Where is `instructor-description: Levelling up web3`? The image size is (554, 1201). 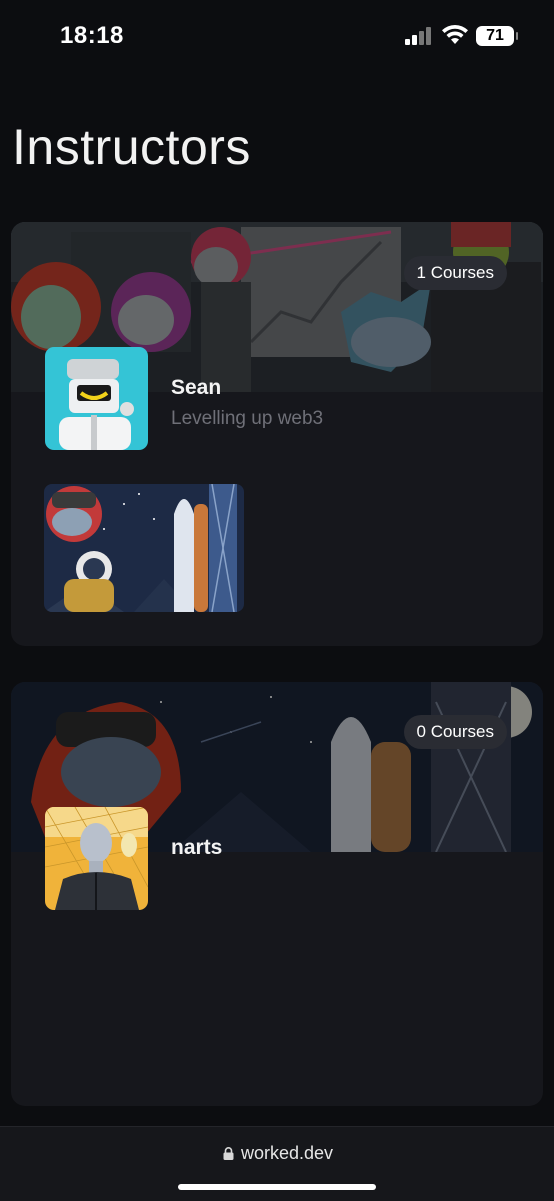
instructor-description: Levelling up web3 is located at coordinates (247, 418).